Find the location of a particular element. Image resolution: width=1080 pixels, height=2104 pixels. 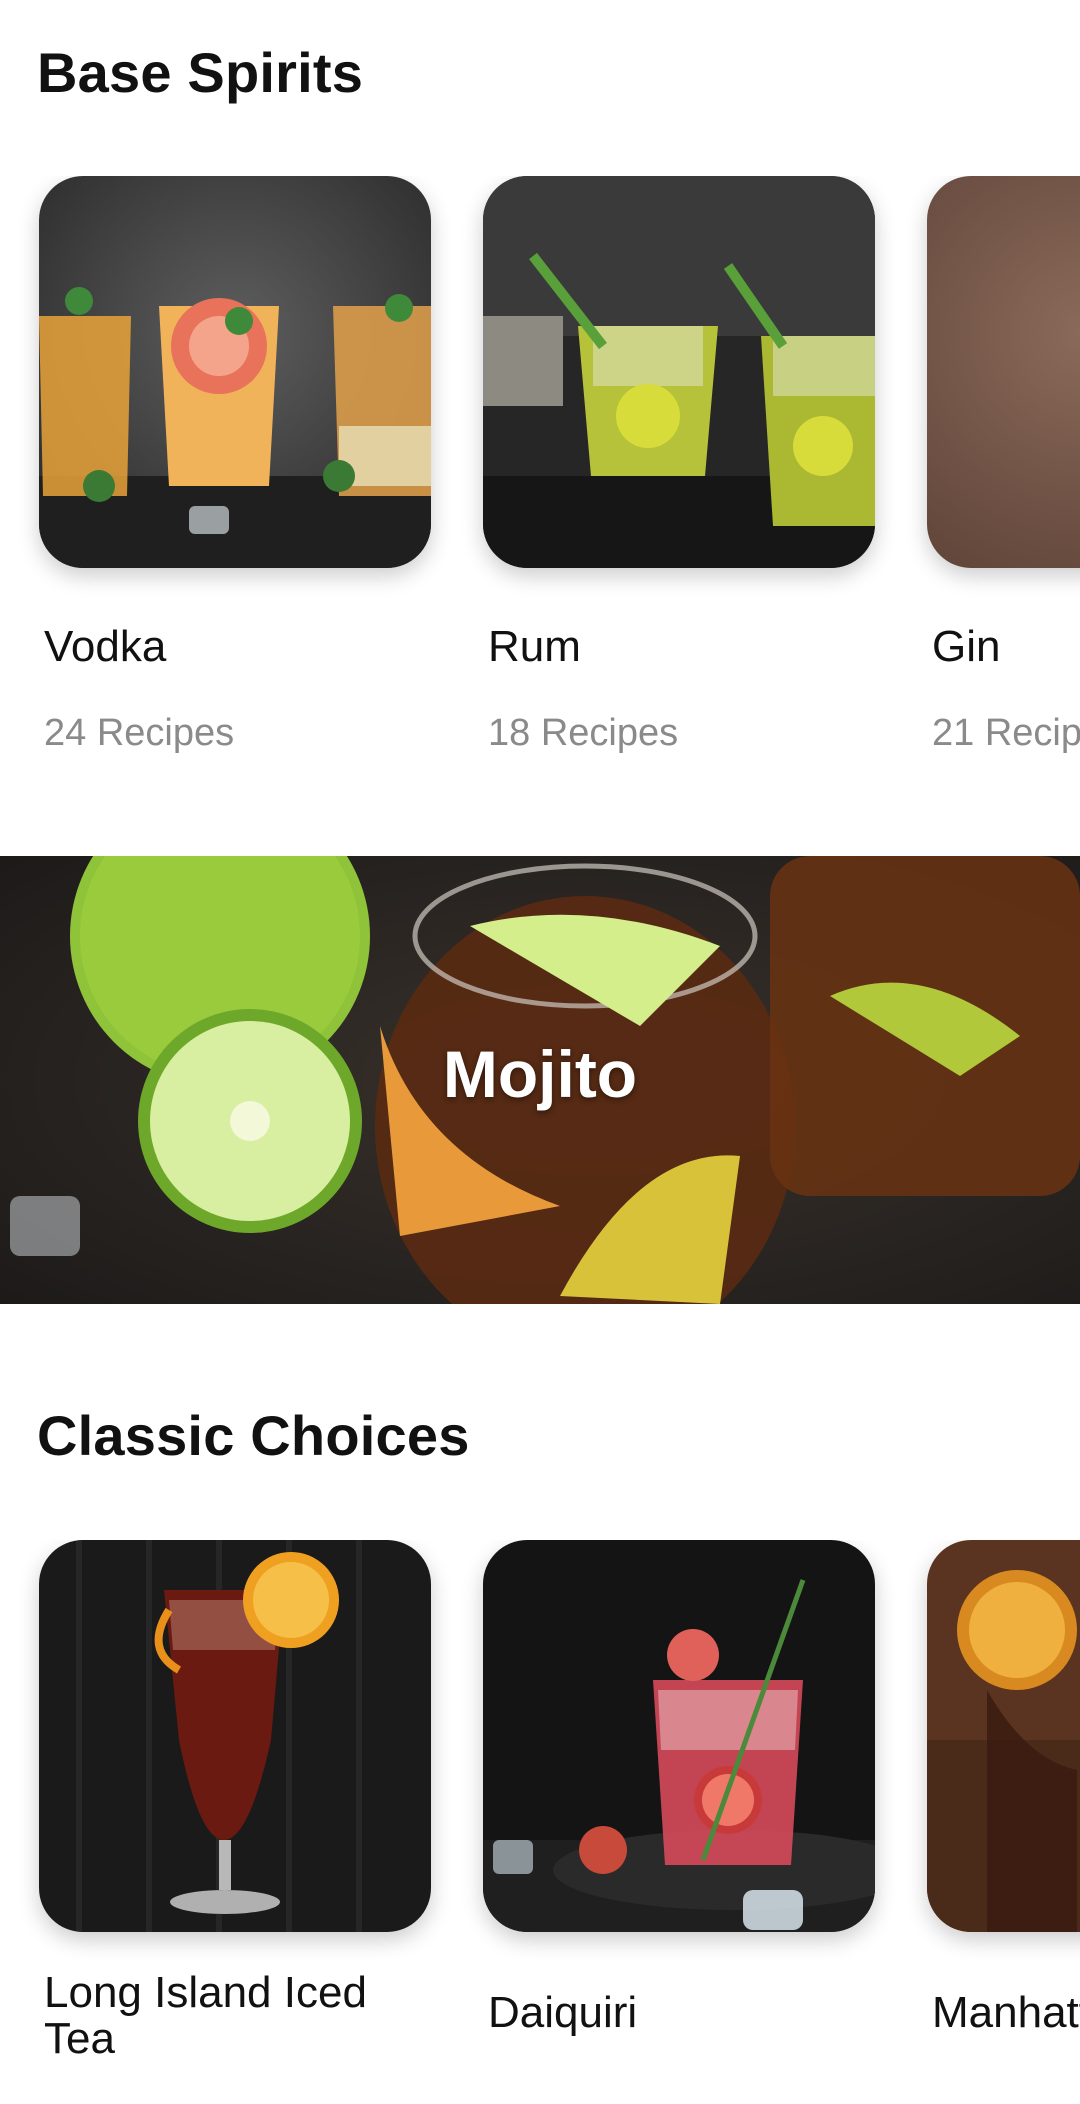

rum-image is located at coordinates (679, 372).